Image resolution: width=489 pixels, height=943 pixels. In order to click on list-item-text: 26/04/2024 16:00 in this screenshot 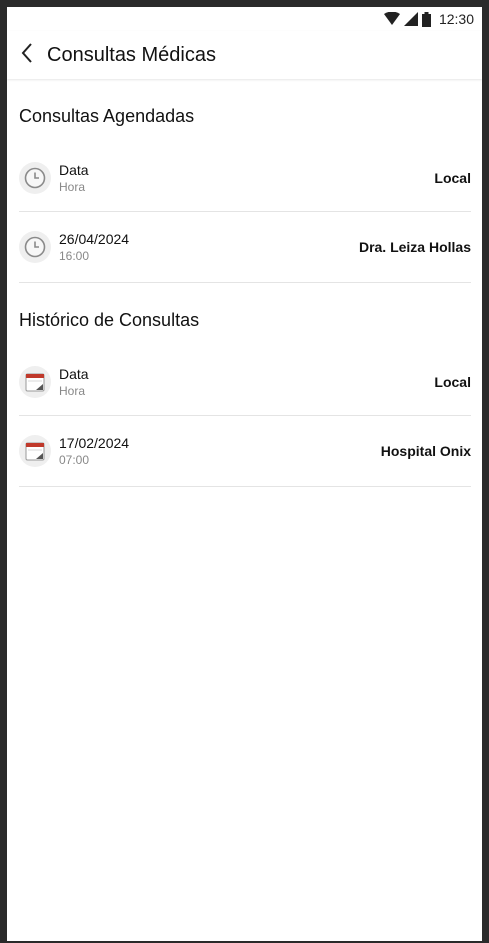, I will do `click(209, 247)`.